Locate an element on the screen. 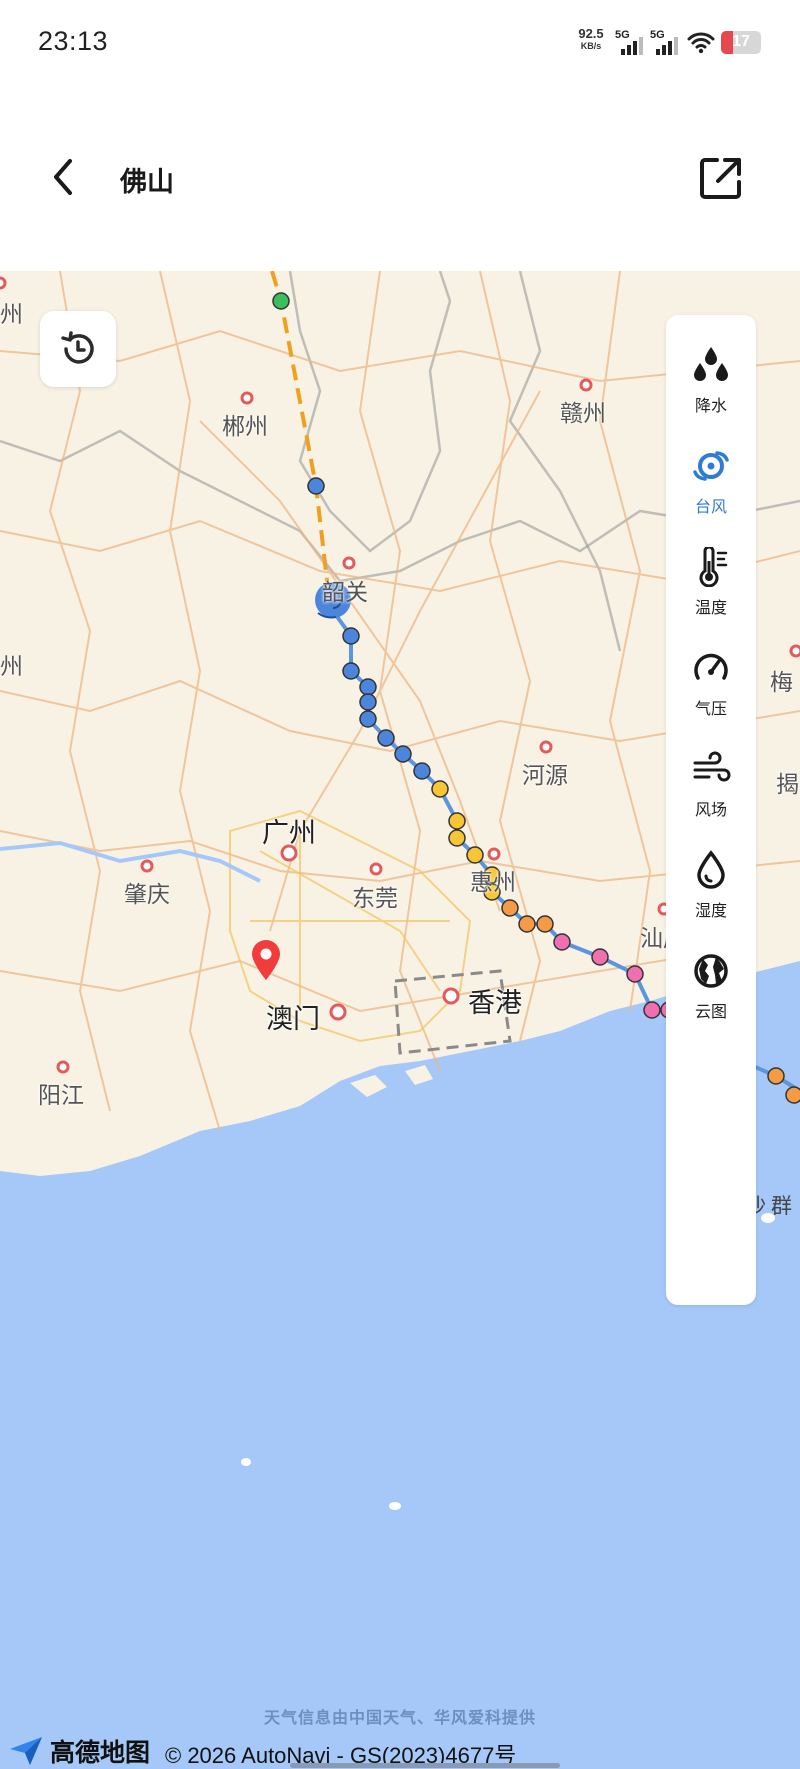 This screenshot has height=1769, width=800. page-title: 佛山 is located at coordinates (147, 182).